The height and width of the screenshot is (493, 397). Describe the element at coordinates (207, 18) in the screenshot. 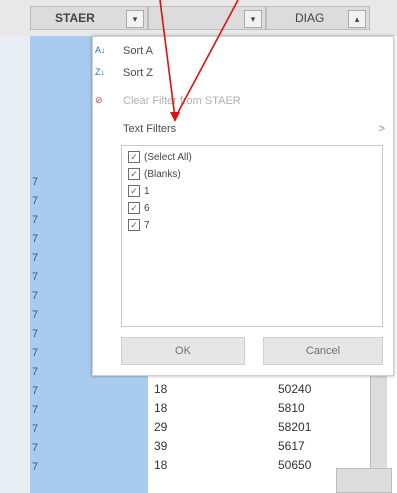

I see `column-header-c: ▾` at that location.